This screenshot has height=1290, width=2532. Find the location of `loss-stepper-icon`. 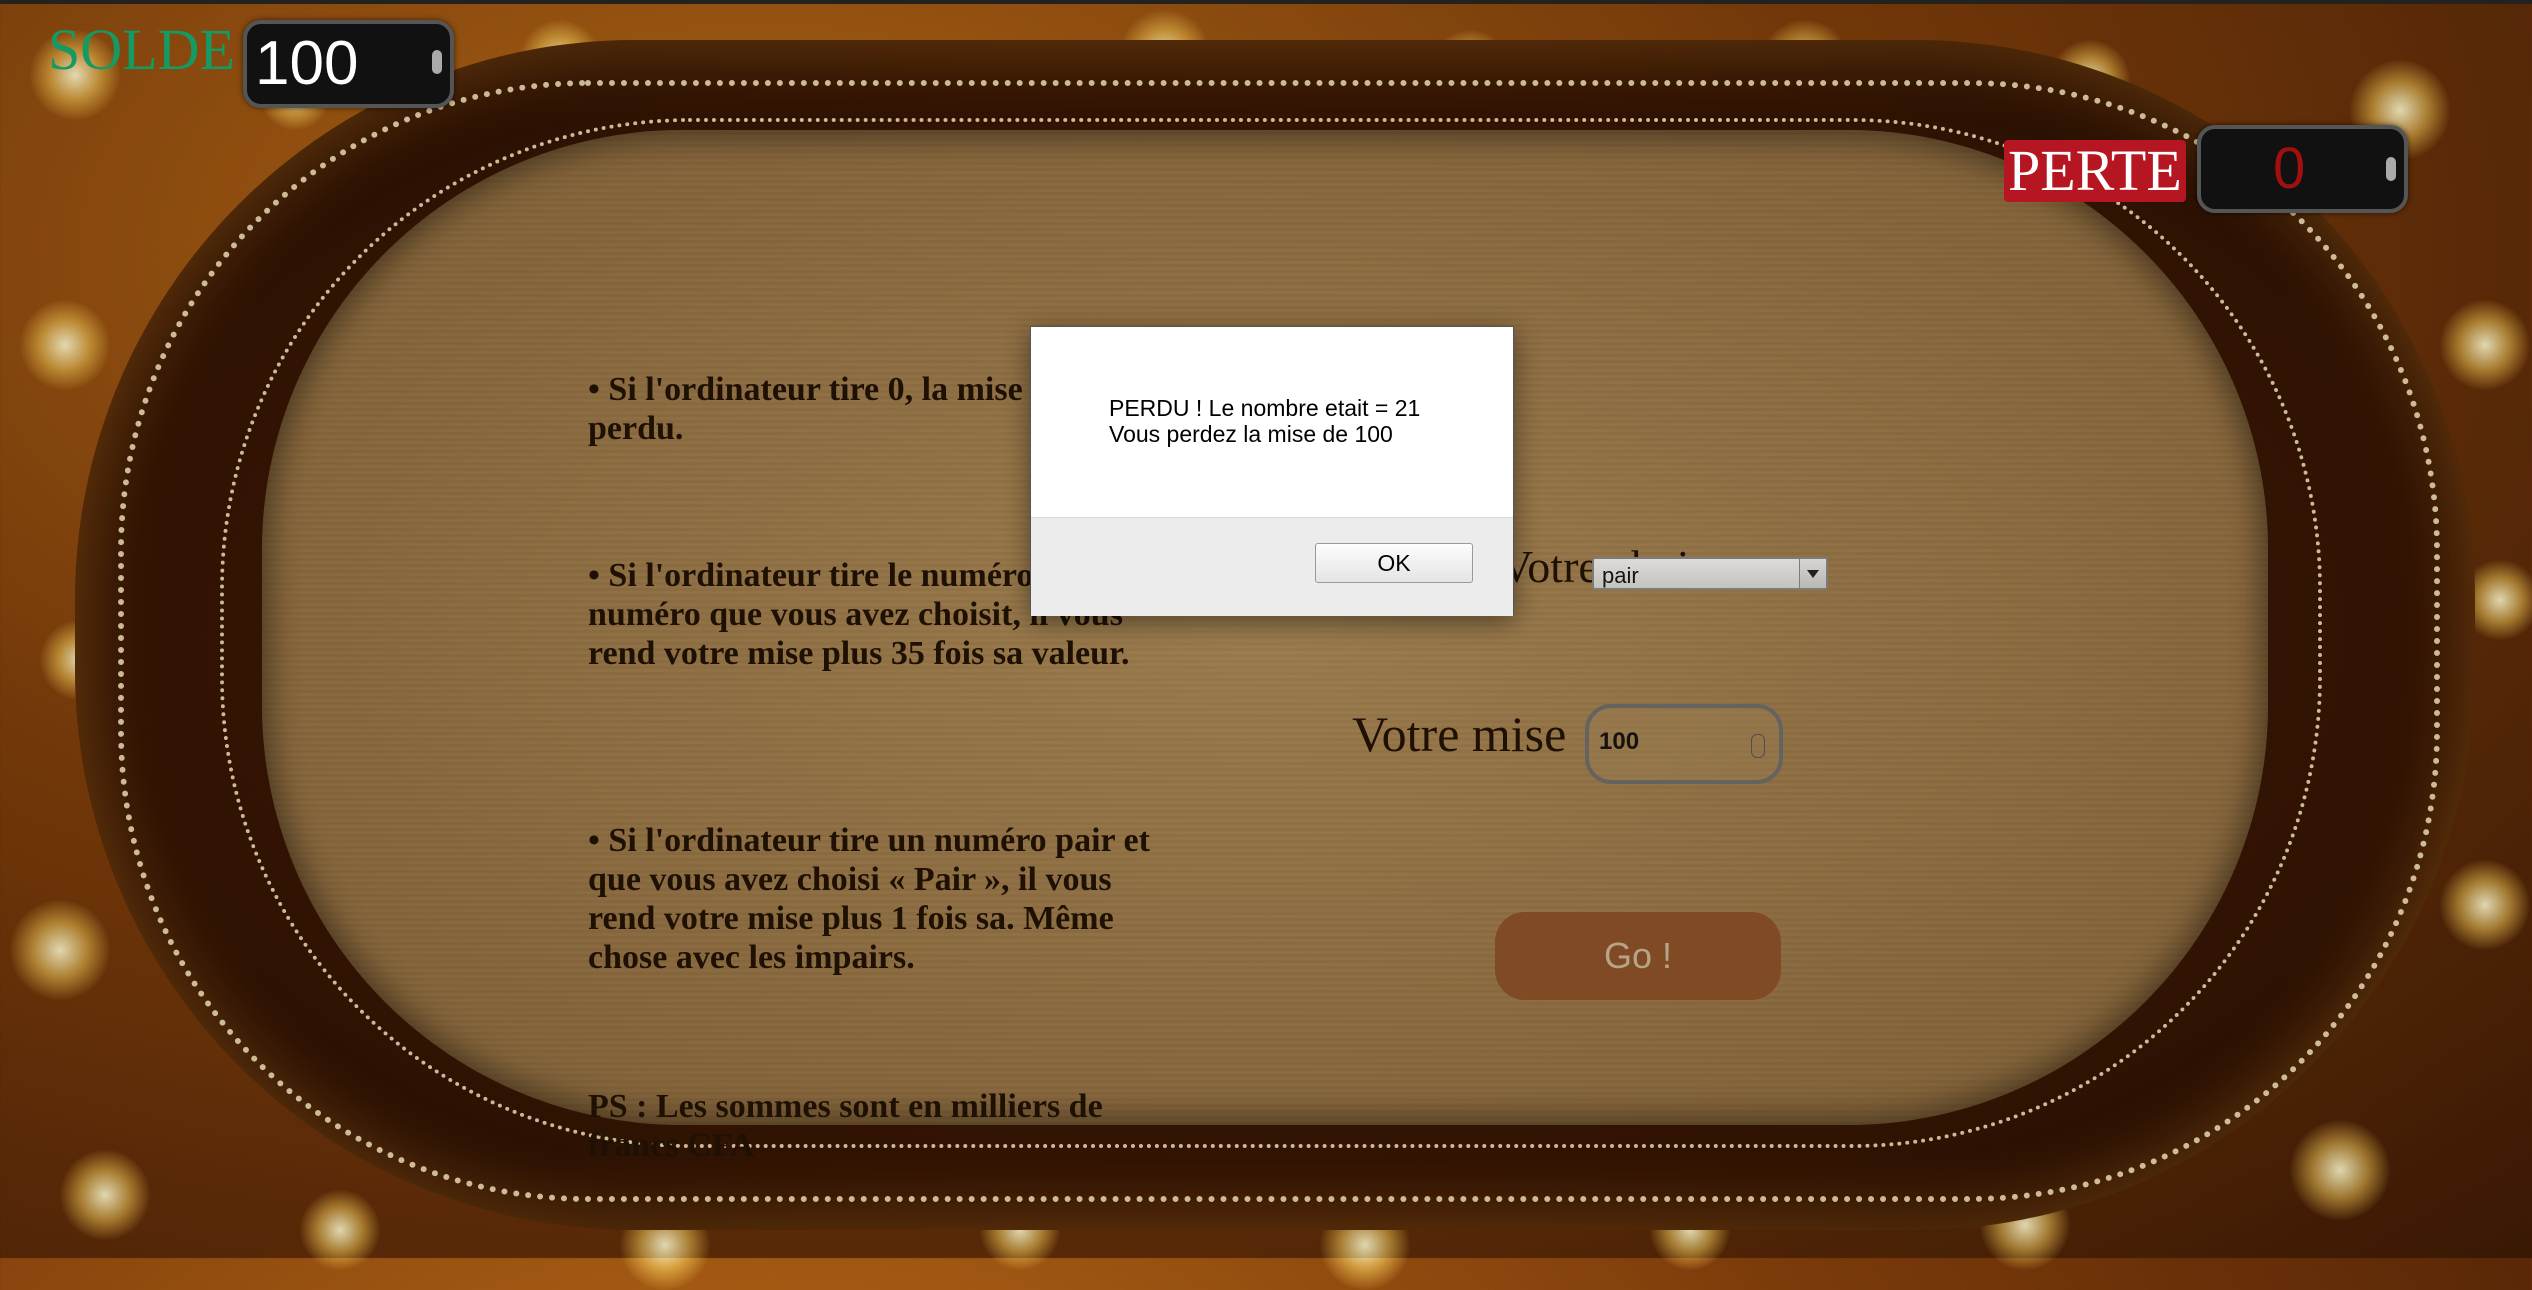

loss-stepper-icon is located at coordinates (2391, 169).